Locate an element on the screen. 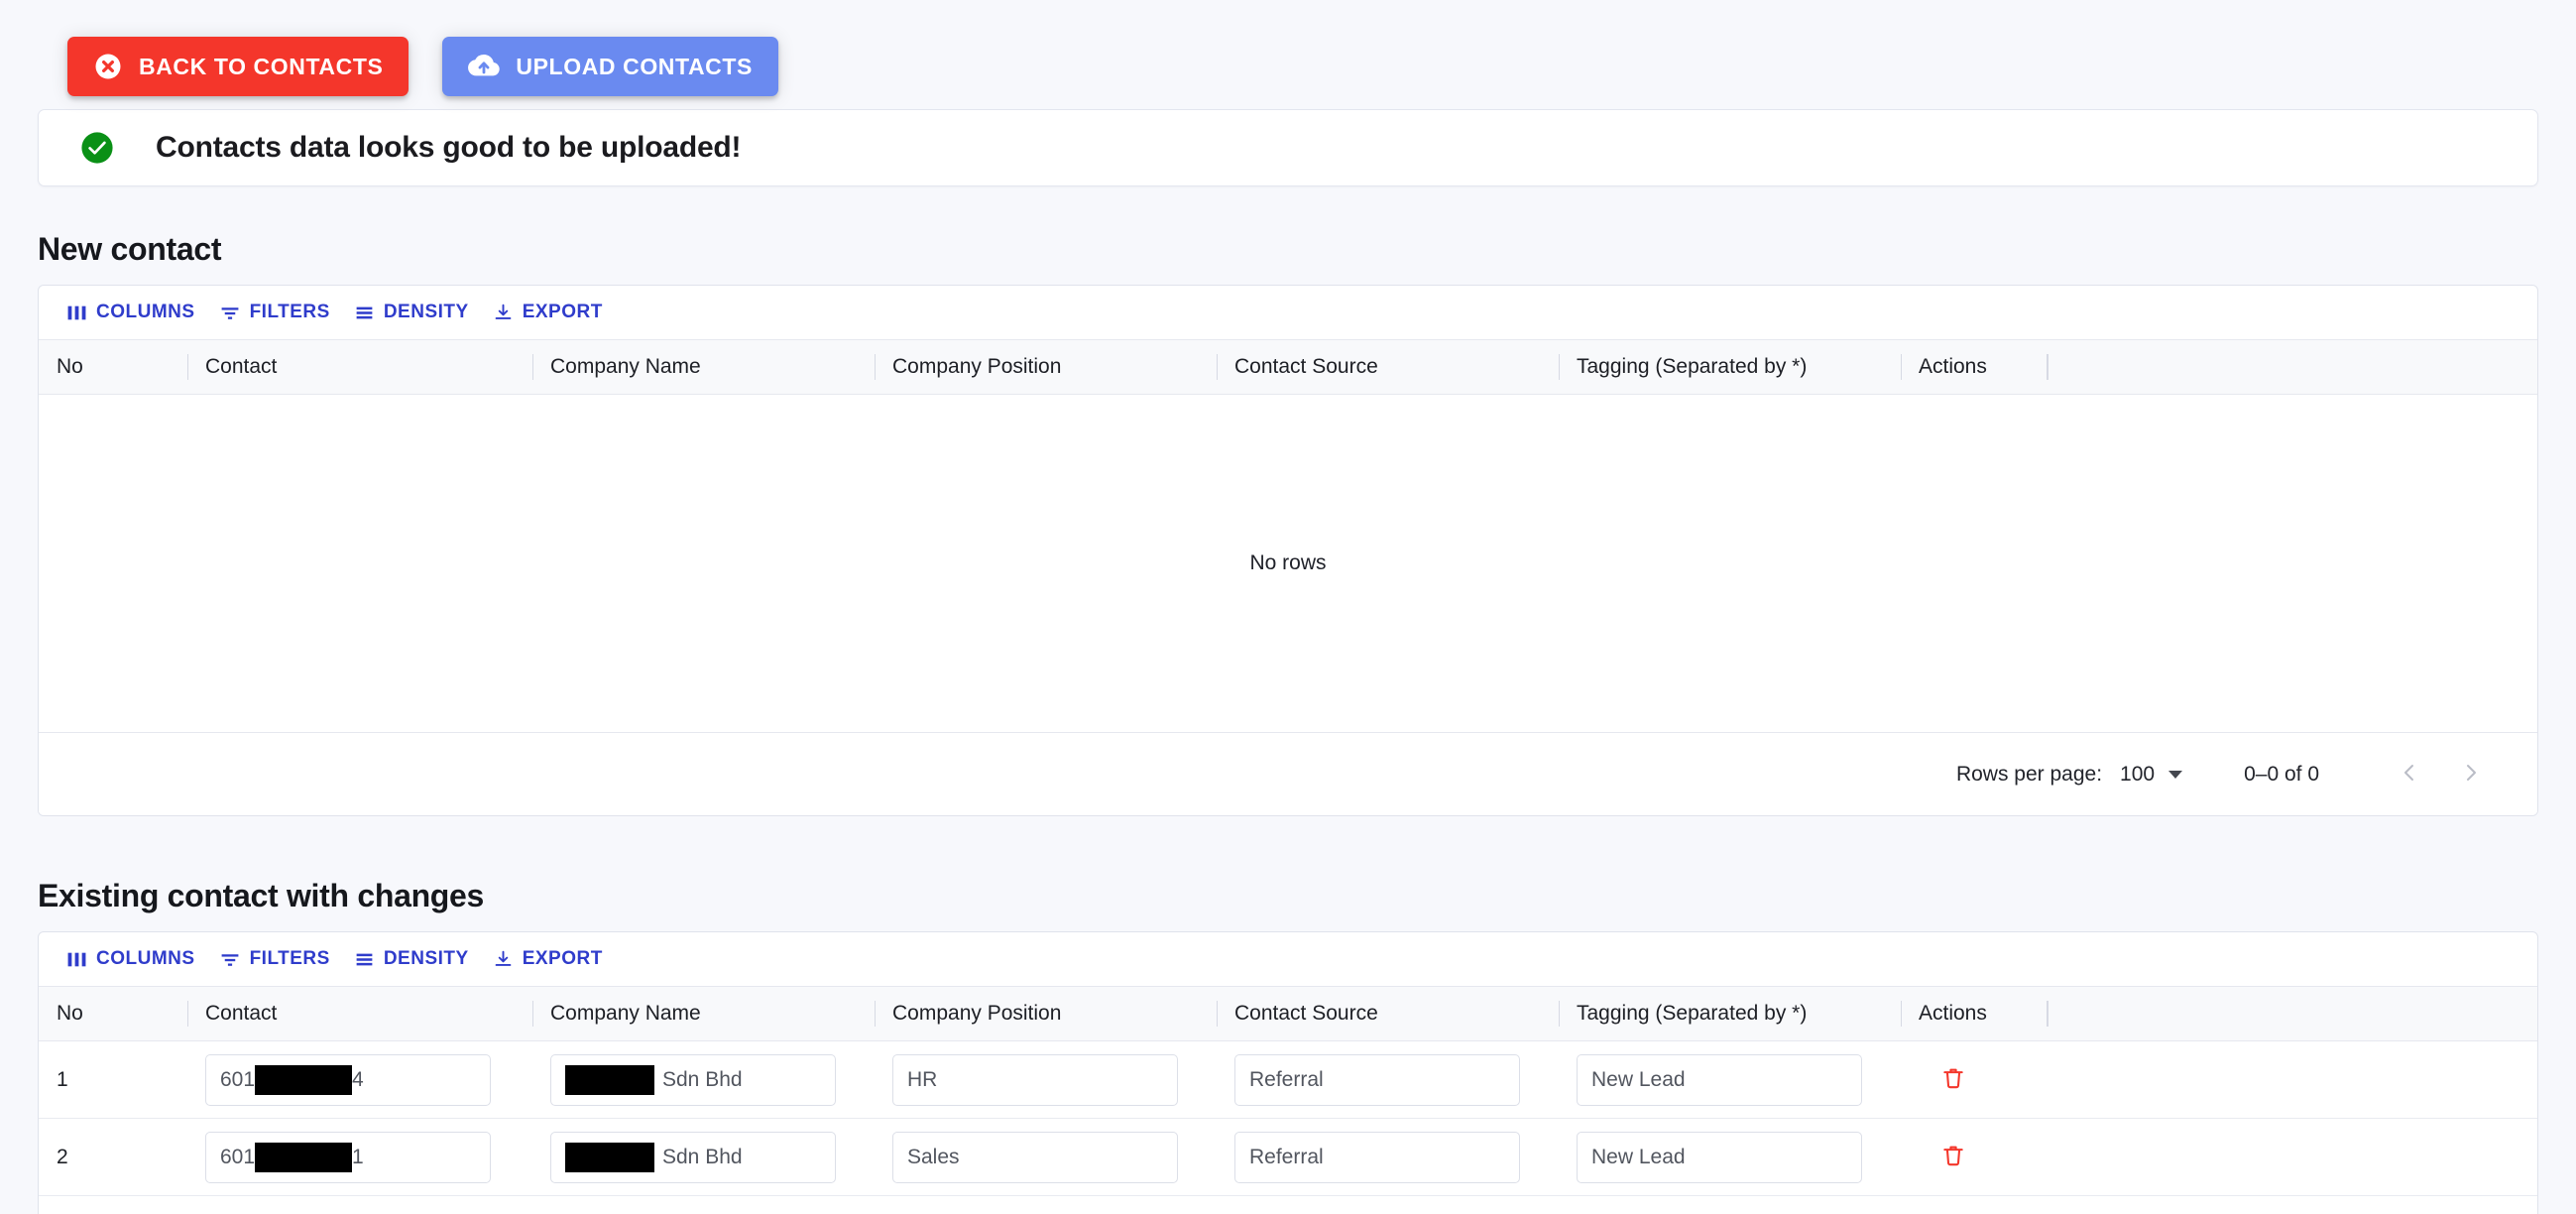  grid-footer-new-contact: Rows per page: 100 0–0 of 0 is located at coordinates (1288, 774).